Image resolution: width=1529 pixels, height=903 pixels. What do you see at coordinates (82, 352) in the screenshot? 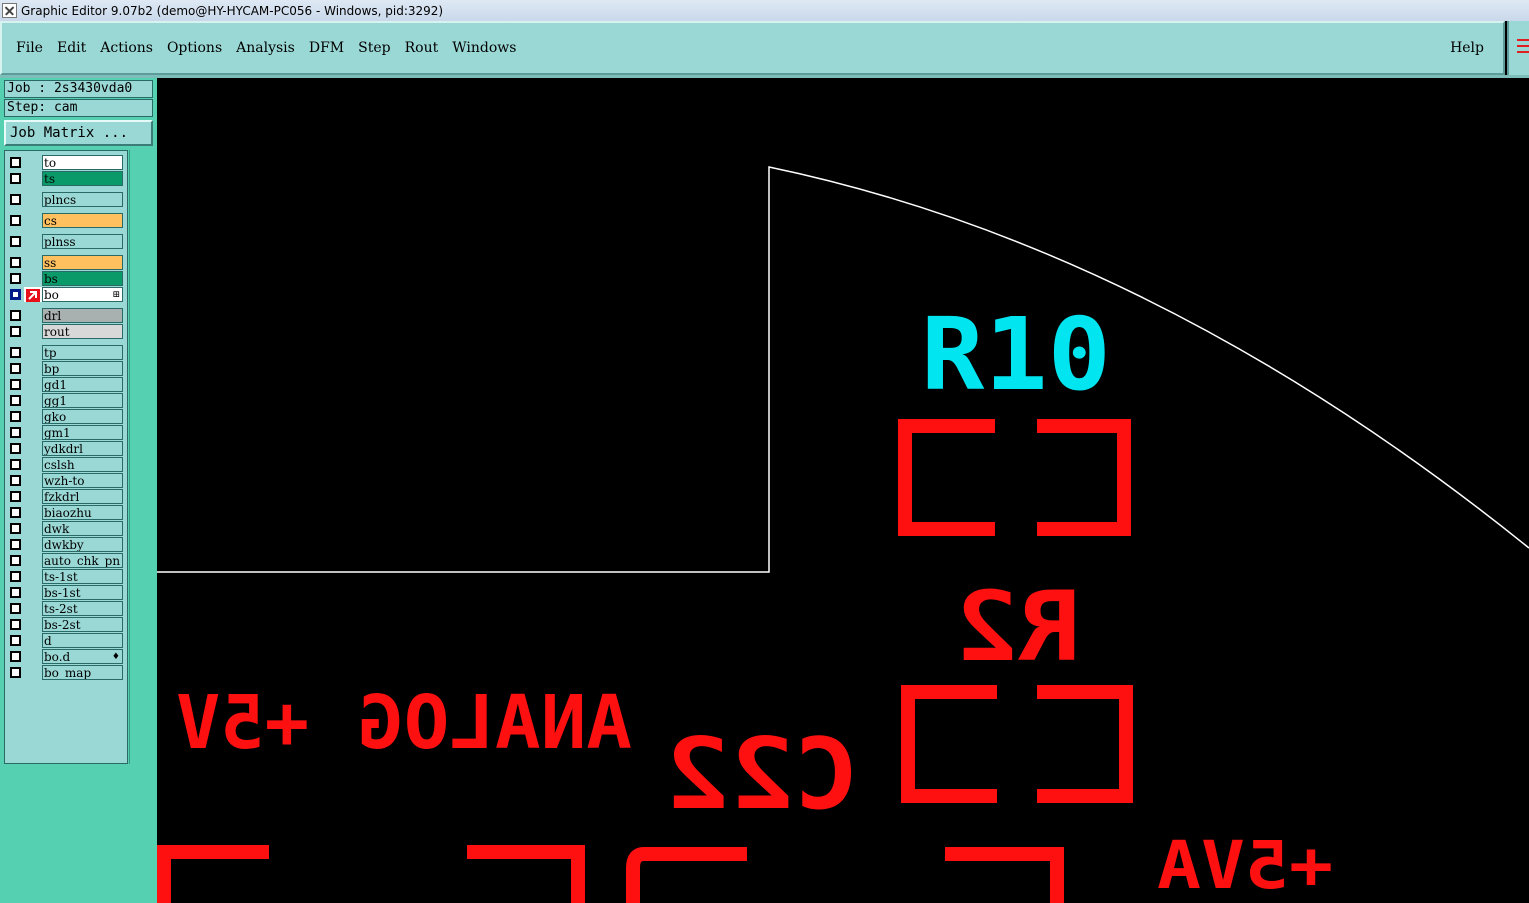
I see `layer-name: tp` at bounding box center [82, 352].